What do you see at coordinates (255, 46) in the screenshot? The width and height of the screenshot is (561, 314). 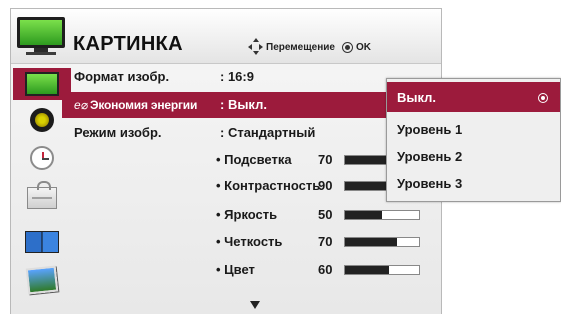 I see `move-arrows-icon` at bounding box center [255, 46].